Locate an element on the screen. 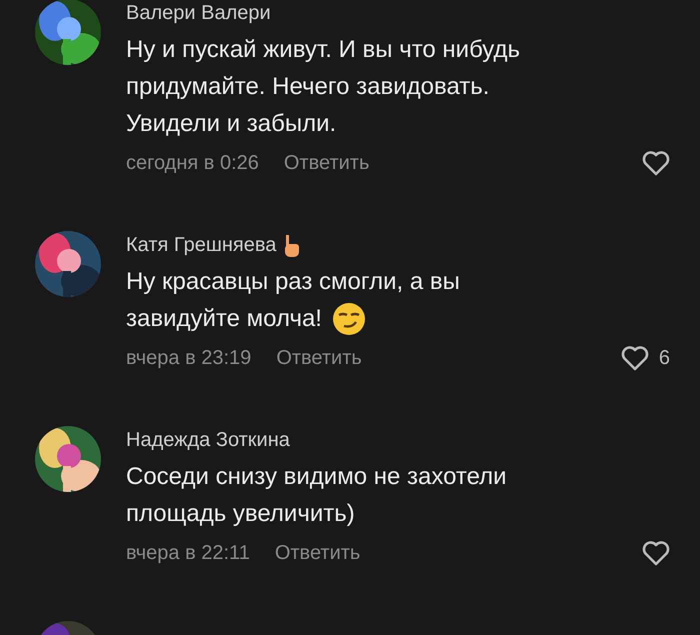 This screenshot has height=635, width=700. author-name: Надежда Зоткина is located at coordinates (208, 440).